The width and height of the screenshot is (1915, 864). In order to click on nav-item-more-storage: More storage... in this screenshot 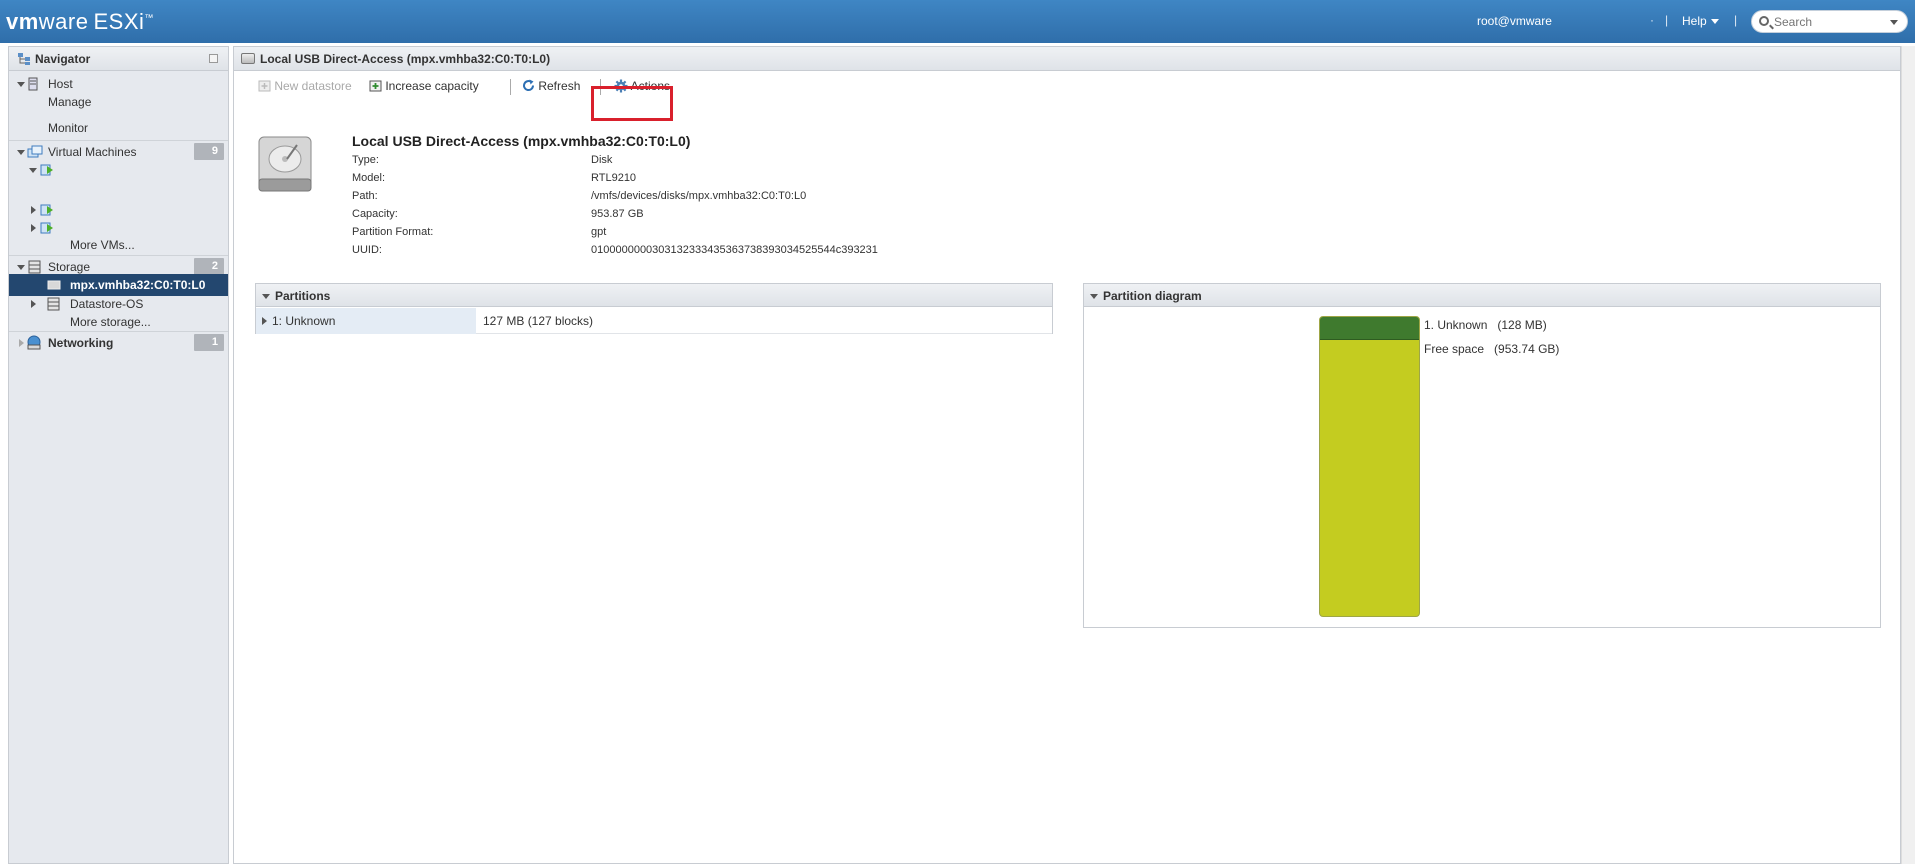, I will do `click(118, 322)`.